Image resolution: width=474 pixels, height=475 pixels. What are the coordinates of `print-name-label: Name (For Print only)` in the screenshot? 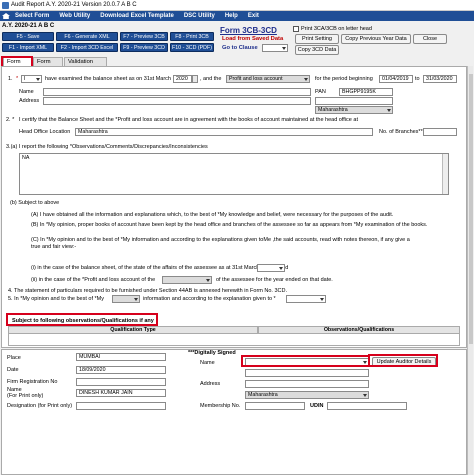 It's located at (25, 393).